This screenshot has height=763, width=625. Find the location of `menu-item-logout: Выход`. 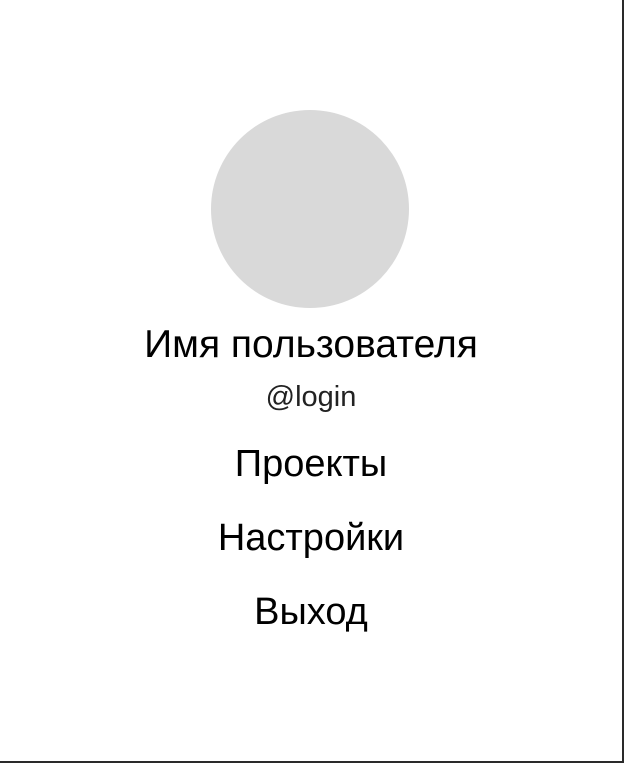

menu-item-logout: Выход is located at coordinates (311, 612).